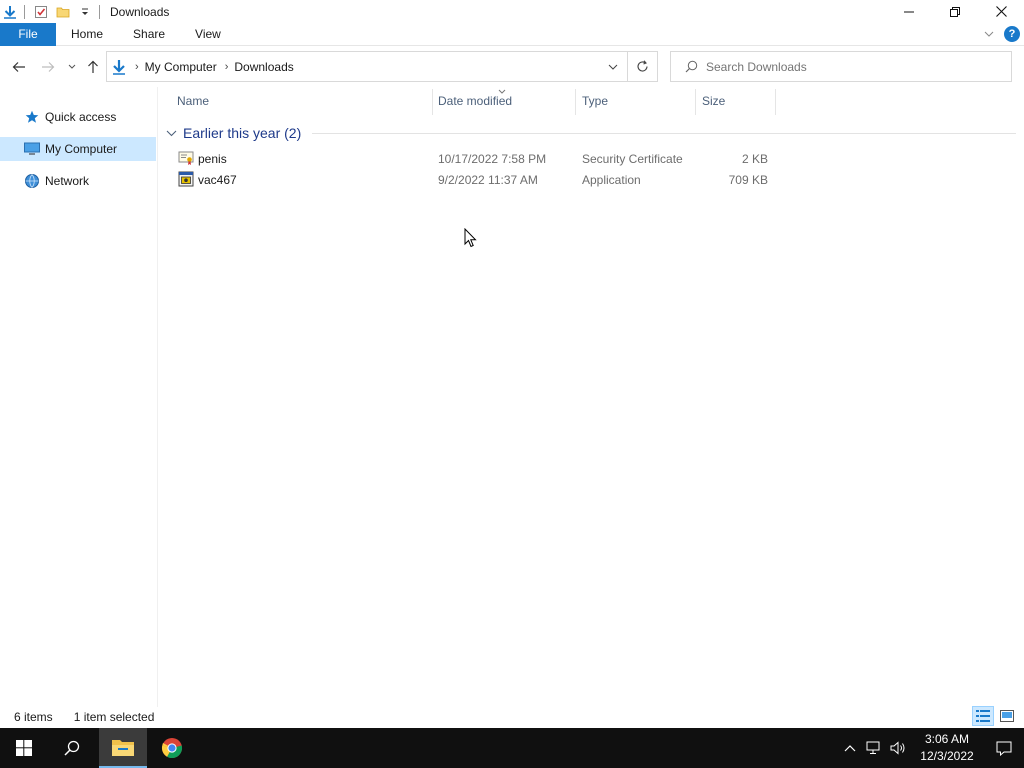 The height and width of the screenshot is (768, 1024). What do you see at coordinates (208, 34) in the screenshot?
I see `tab-view: View` at bounding box center [208, 34].